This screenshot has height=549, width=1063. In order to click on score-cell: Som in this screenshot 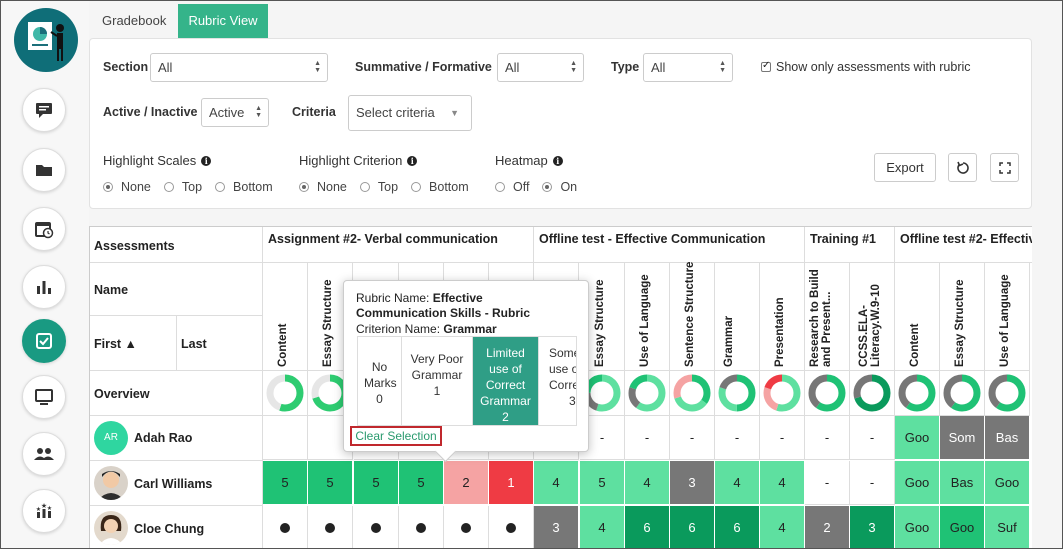, I will do `click(962, 438)`.